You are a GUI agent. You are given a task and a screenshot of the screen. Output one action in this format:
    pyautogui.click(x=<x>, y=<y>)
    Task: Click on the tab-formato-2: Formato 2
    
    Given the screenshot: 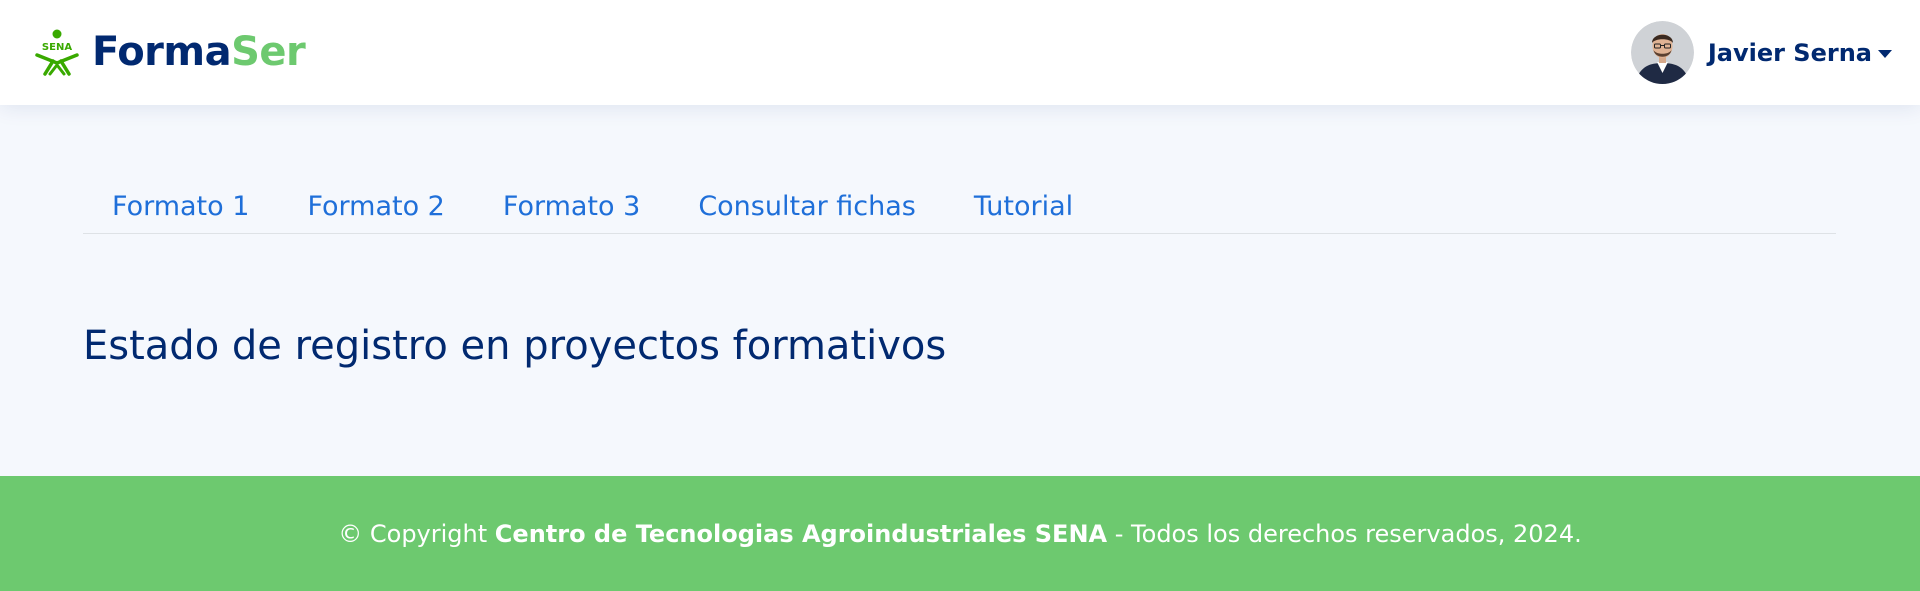 What is the action you would take?
    pyautogui.click(x=375, y=206)
    